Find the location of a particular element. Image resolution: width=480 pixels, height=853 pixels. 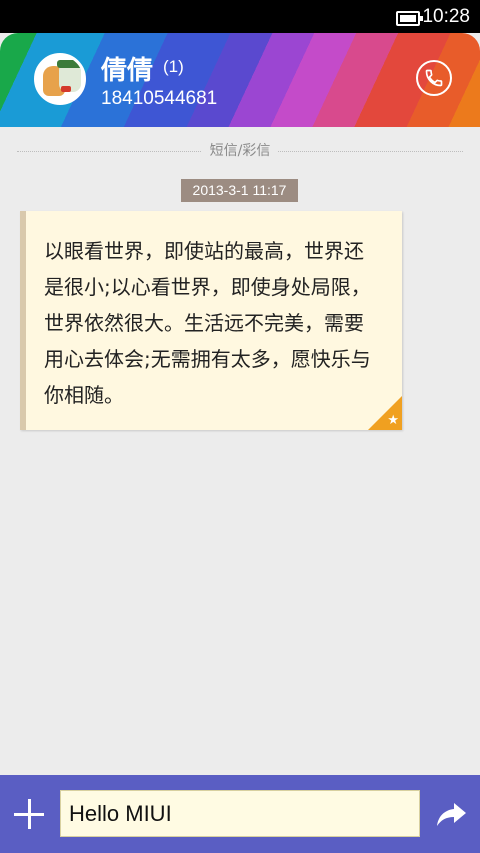

bubble-accent-strip is located at coordinates (23, 320).